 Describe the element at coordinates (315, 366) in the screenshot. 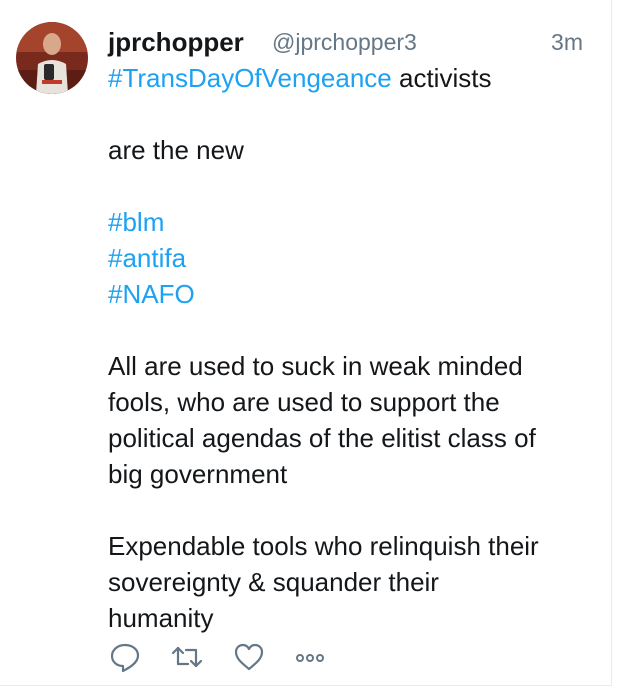

I see `tweet-text-segment: All are used to suck in weak minded` at that location.